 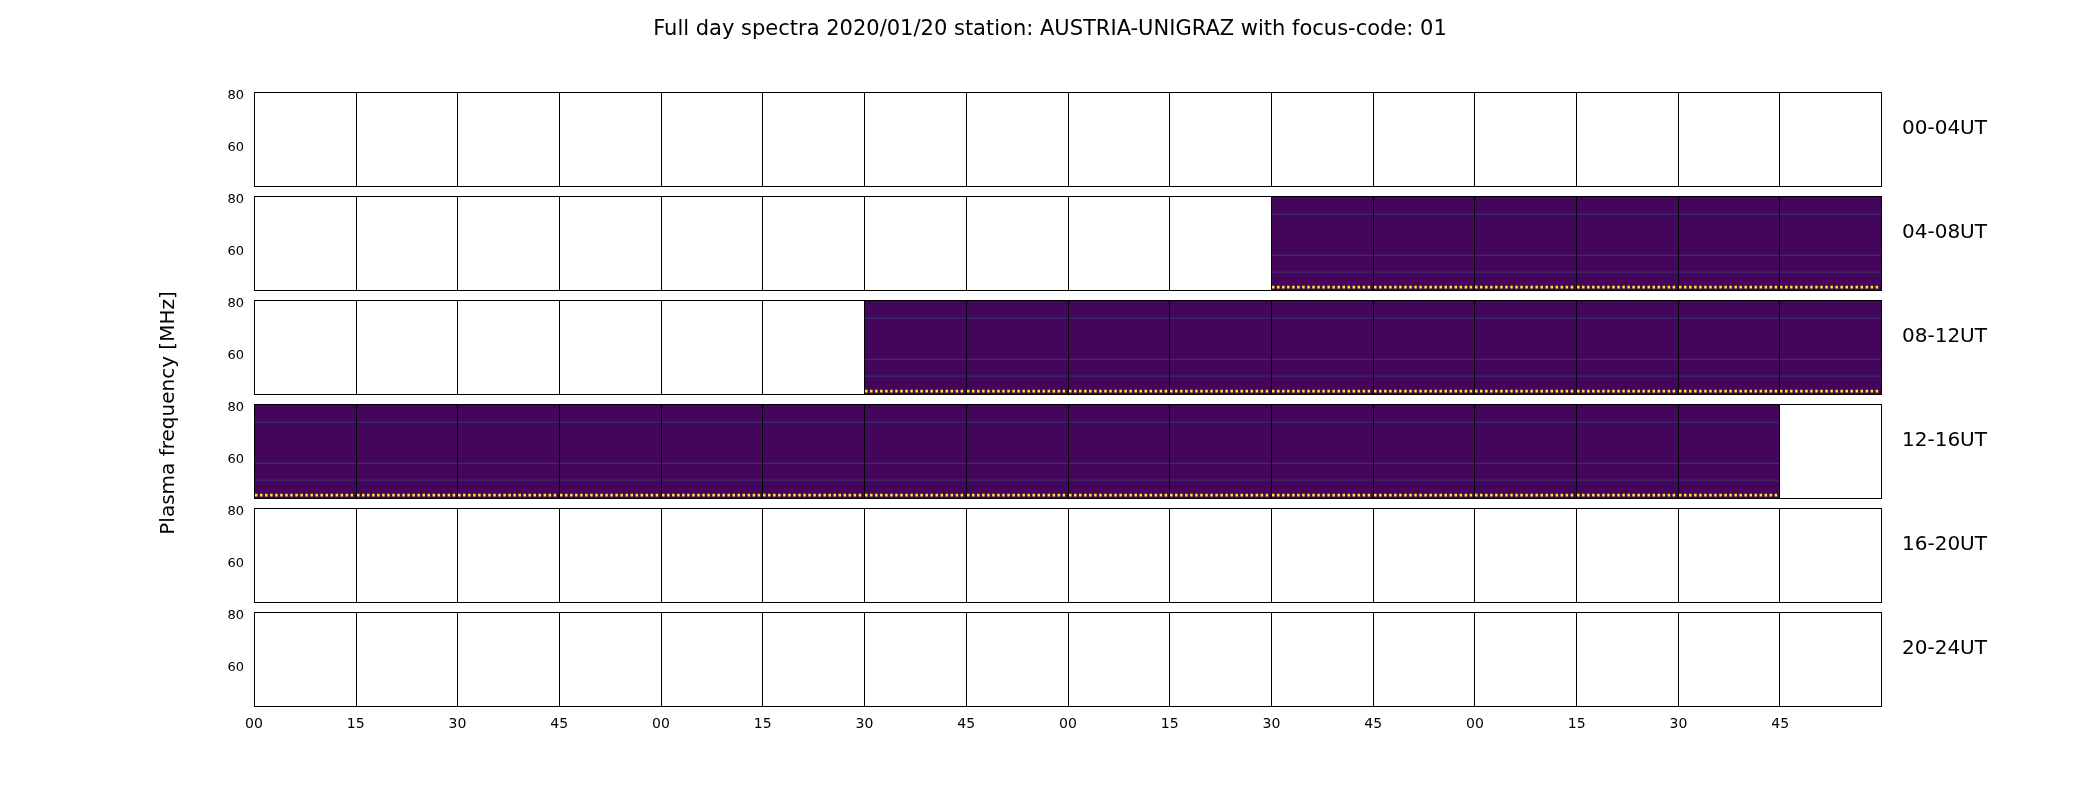 What do you see at coordinates (1944, 335) in the screenshot?
I see `row-time-label: 08-12UT` at bounding box center [1944, 335].